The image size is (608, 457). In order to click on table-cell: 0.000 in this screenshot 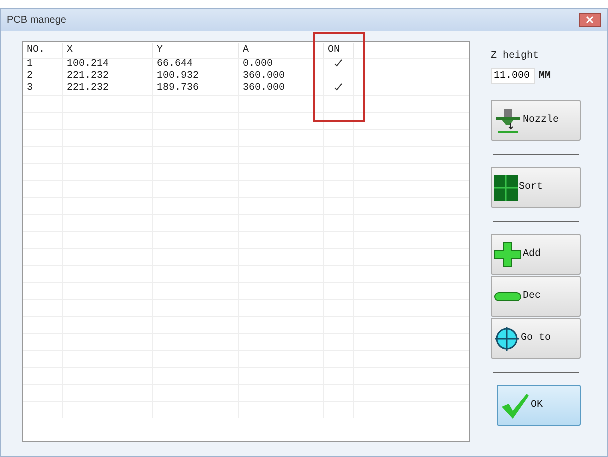, I will do `click(281, 65)`.